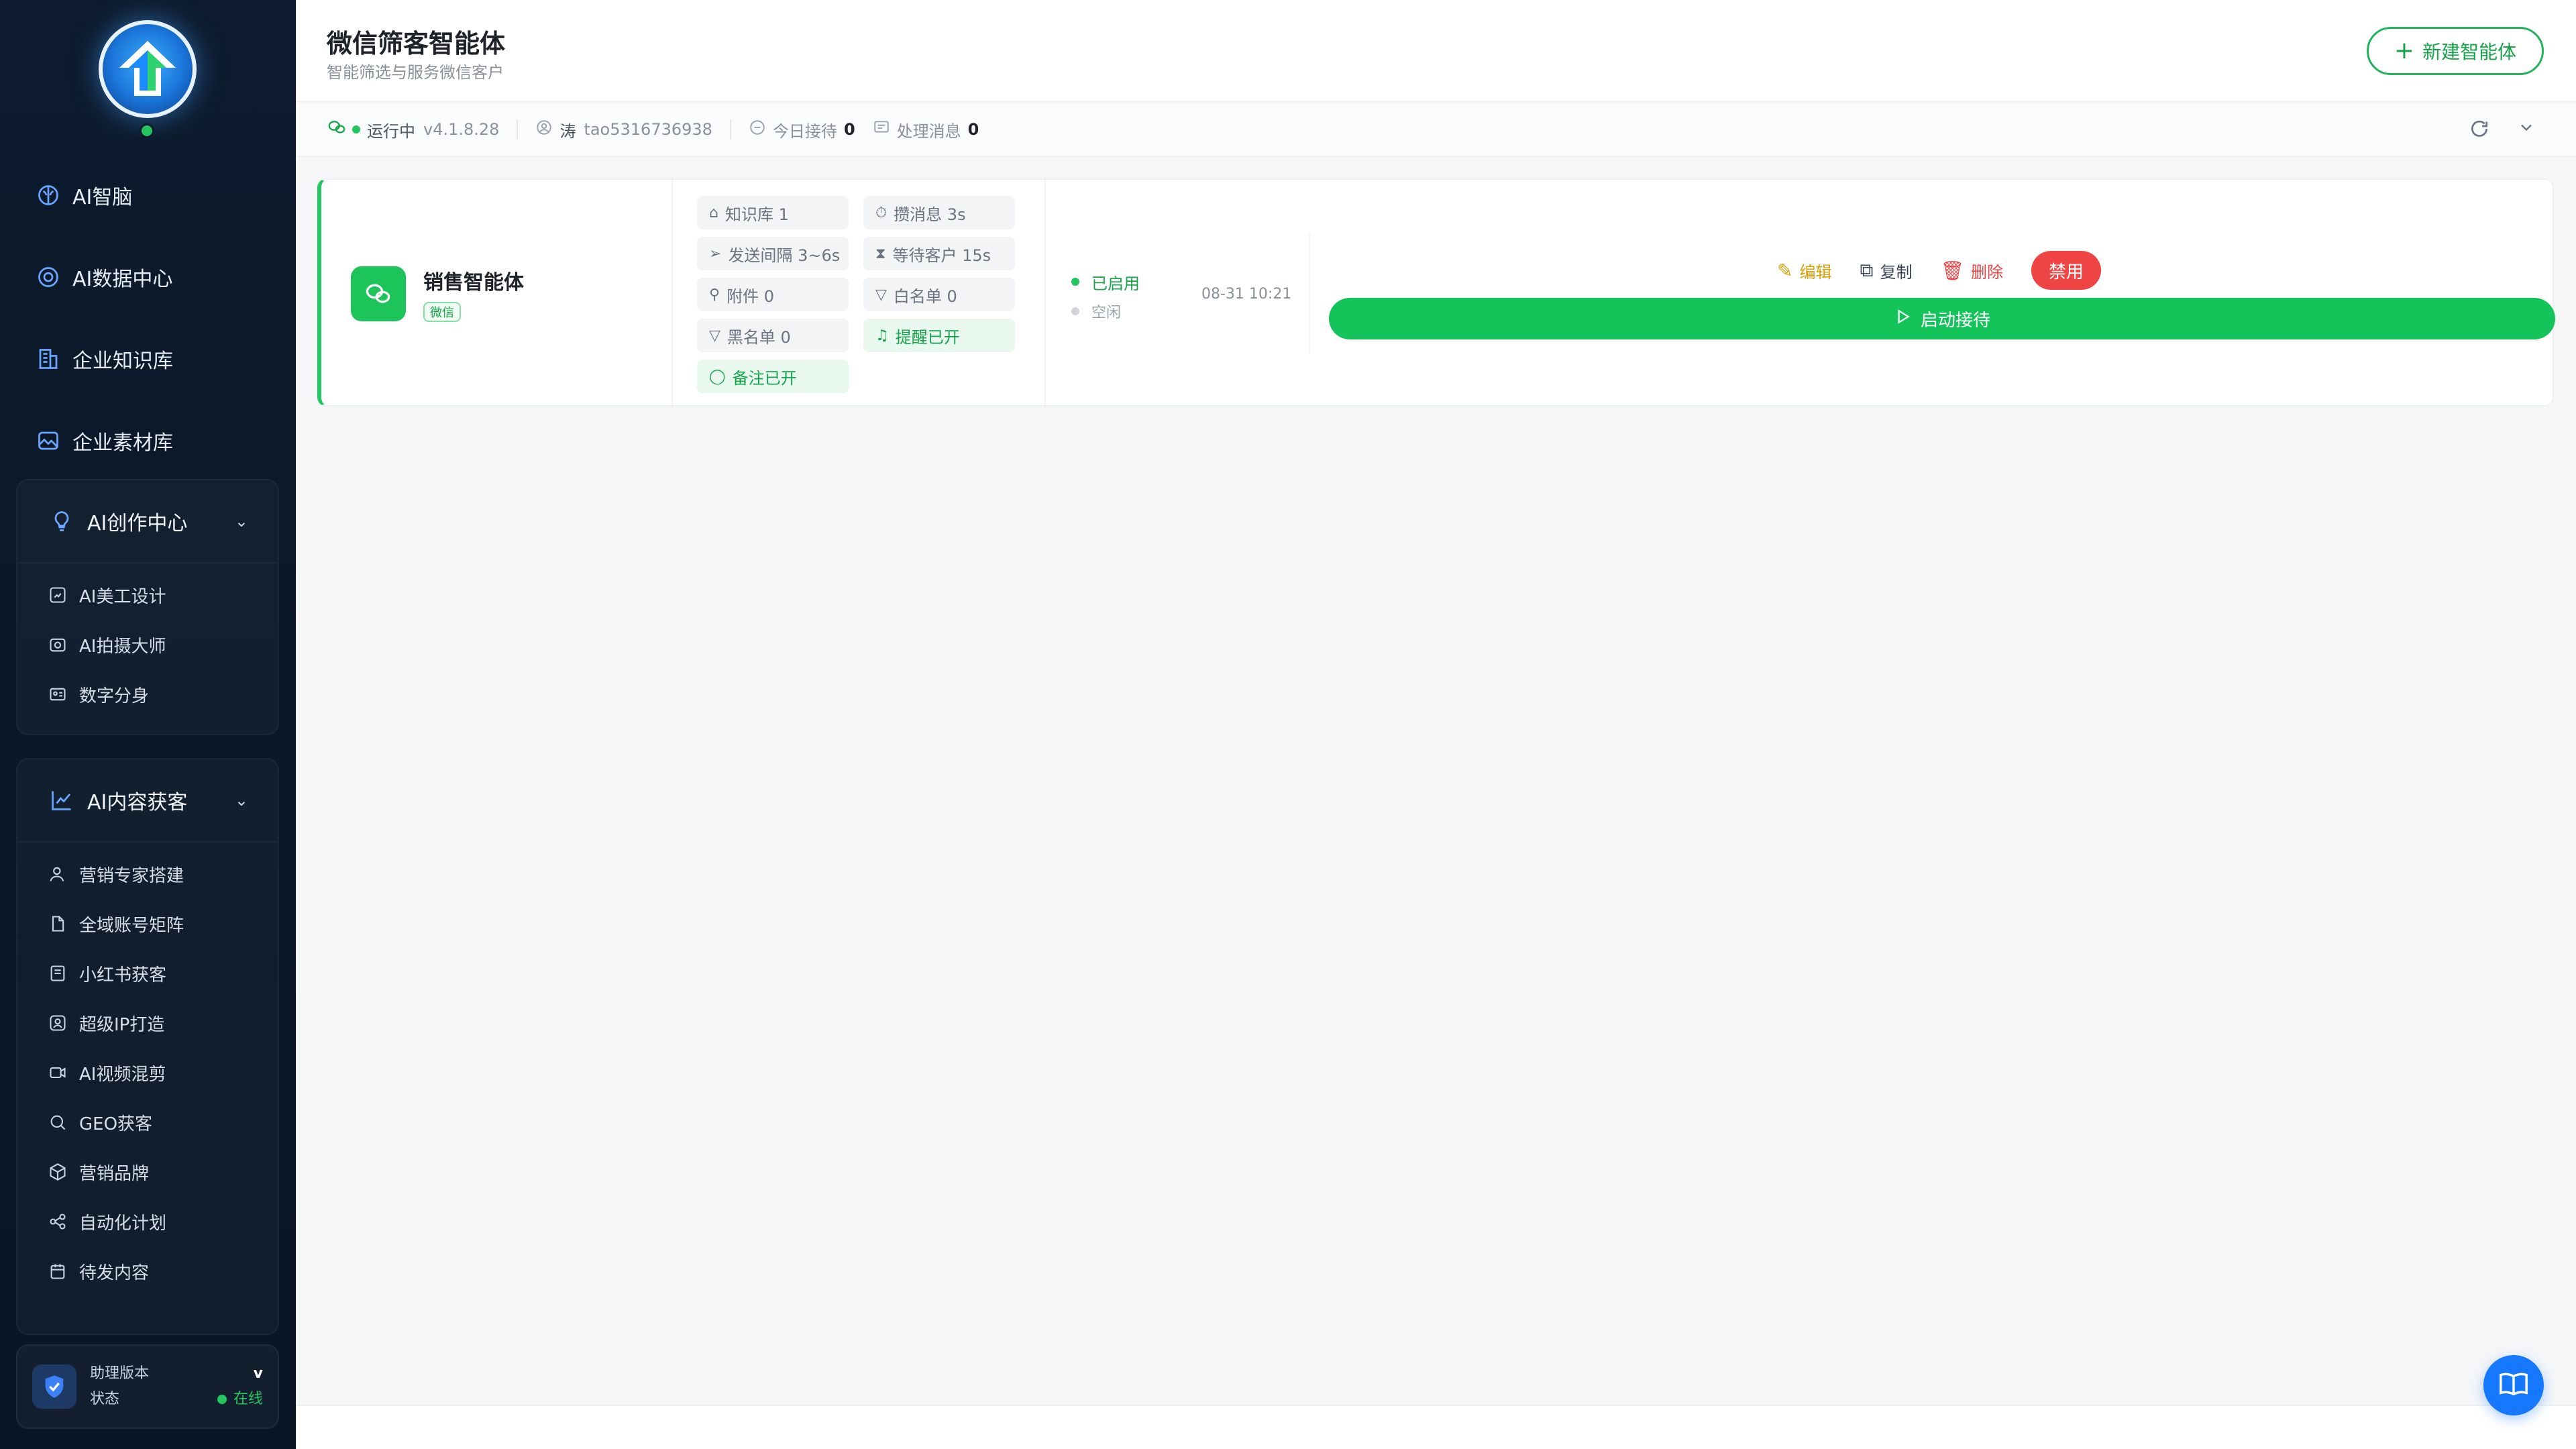 This screenshot has width=2576, height=1449. What do you see at coordinates (1246, 294) in the screenshot?
I see `agent-updated-time: 08-31 10:21` at bounding box center [1246, 294].